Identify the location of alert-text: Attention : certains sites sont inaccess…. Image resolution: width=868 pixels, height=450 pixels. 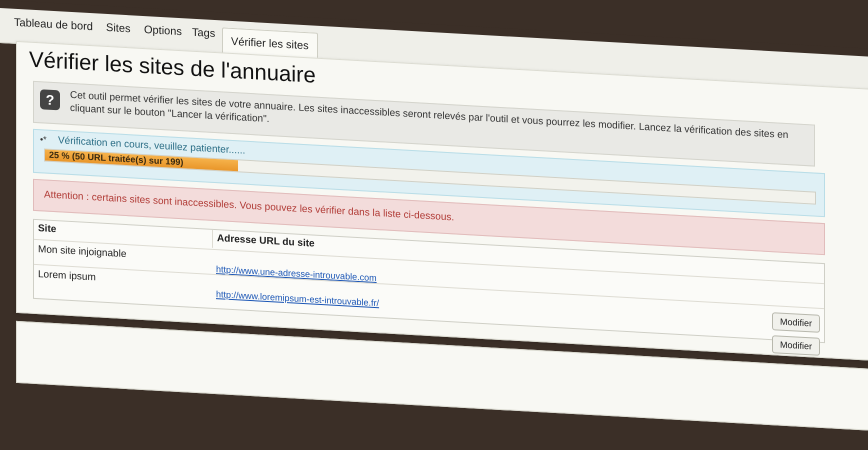
(249, 206).